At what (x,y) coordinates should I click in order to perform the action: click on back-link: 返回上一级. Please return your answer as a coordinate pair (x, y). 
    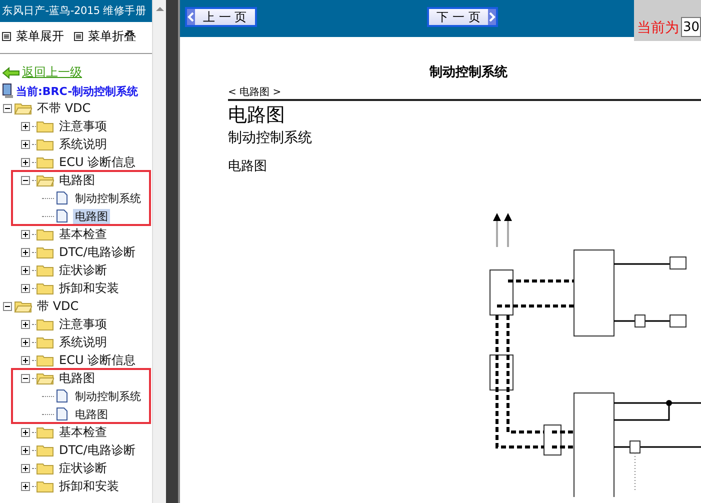
    Looking at the image, I should click on (77, 72).